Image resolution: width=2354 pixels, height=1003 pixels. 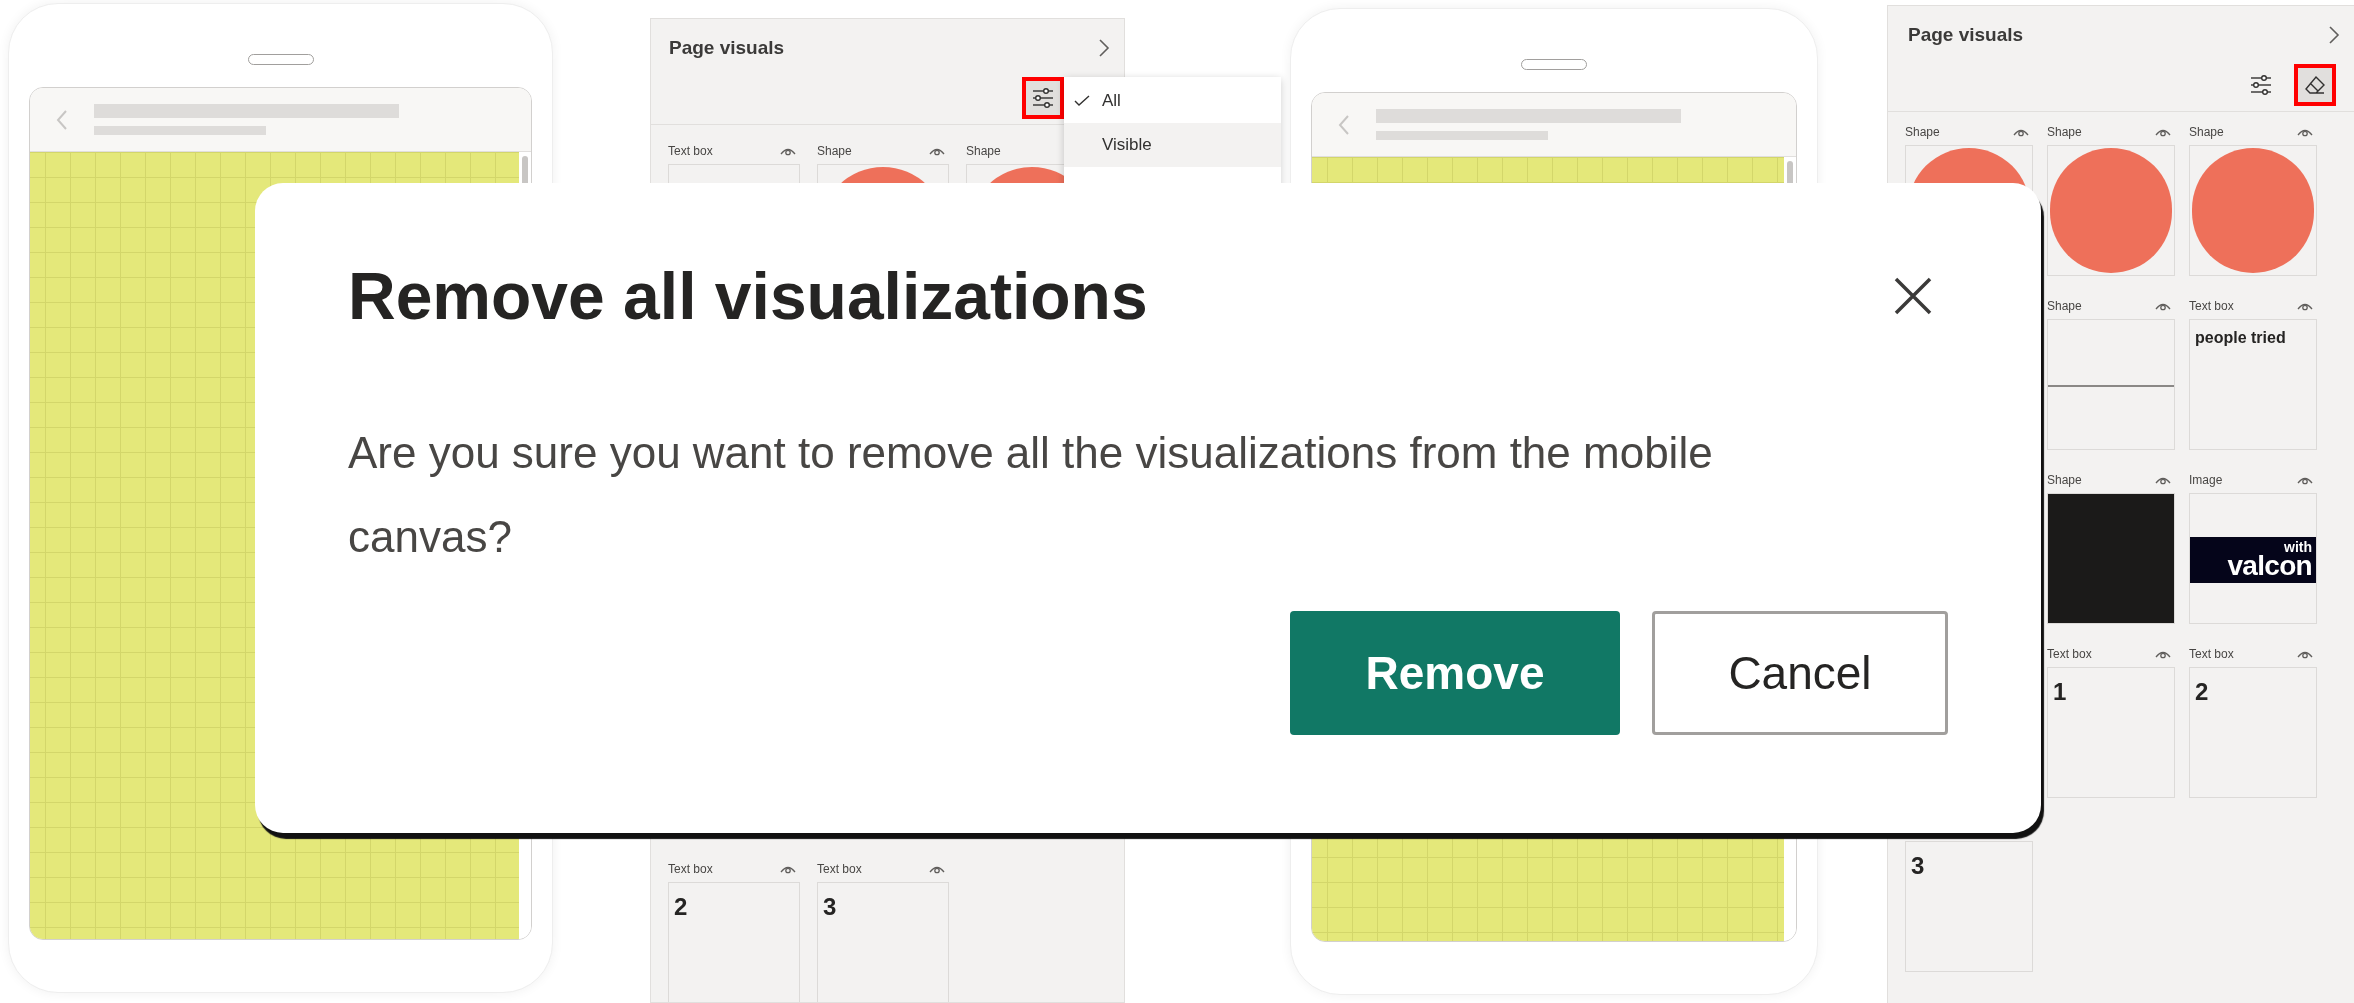 I want to click on dialog-message: Are you sure you want to remove all the visualizations from the mobile canvas?, so click(x=1031, y=495).